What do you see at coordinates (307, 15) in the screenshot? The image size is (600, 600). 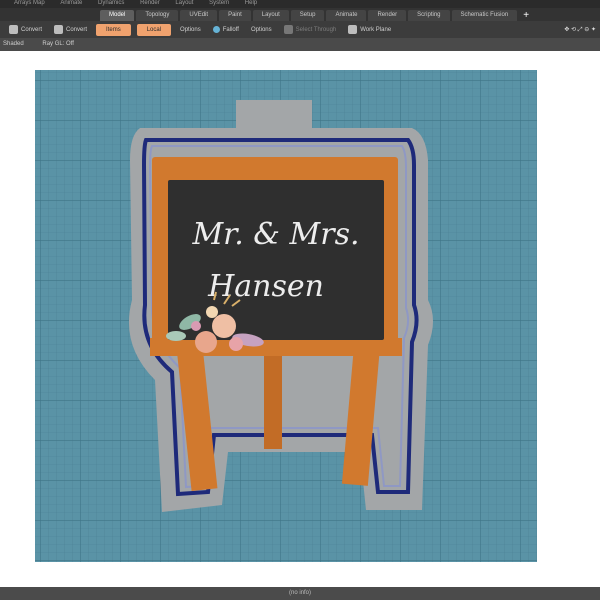 I see `tab-setup: Setup` at bounding box center [307, 15].